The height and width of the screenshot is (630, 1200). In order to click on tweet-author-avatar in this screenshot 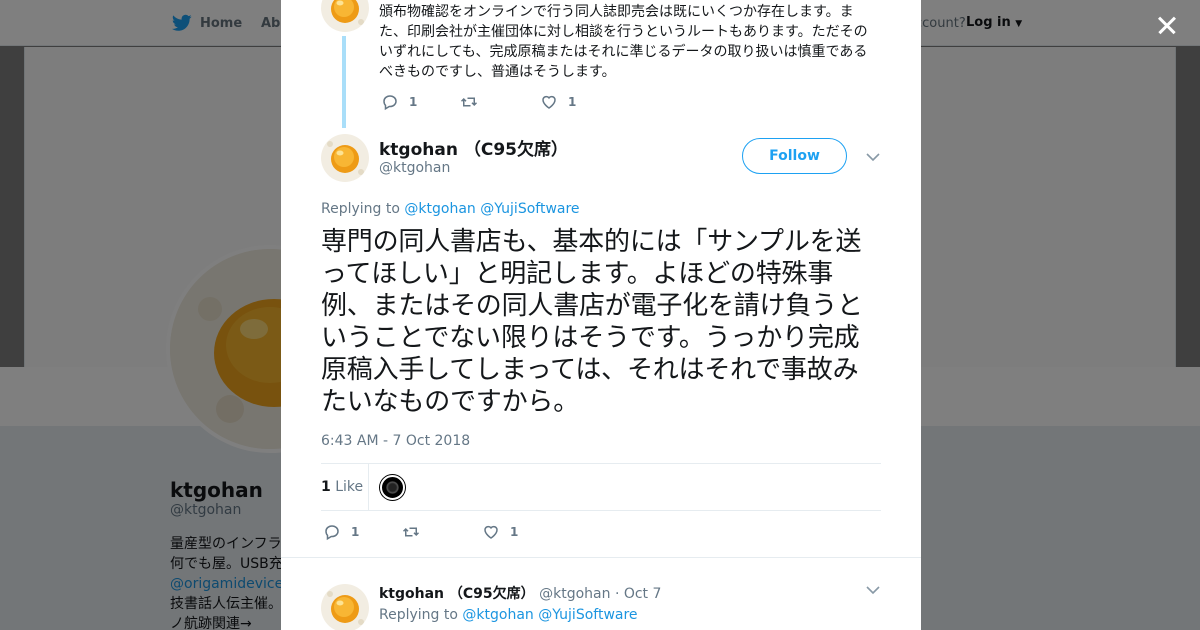, I will do `click(345, 158)`.